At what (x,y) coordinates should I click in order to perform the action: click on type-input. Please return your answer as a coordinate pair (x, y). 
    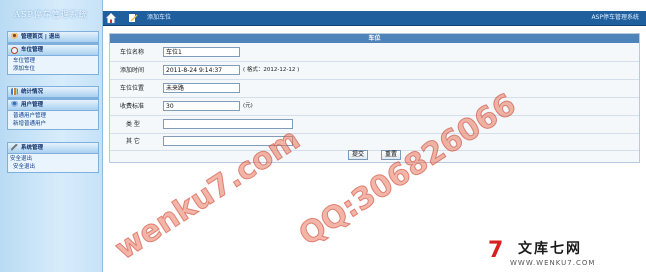
    Looking at the image, I should click on (228, 124).